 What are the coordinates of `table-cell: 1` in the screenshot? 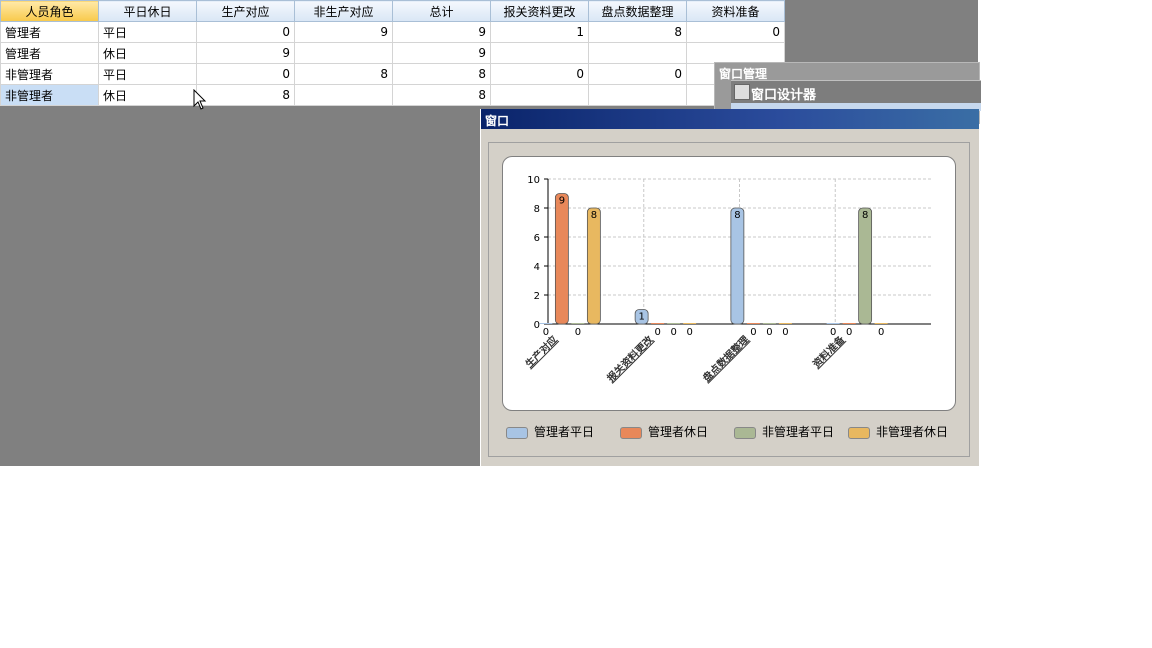 It's located at (539, 32).